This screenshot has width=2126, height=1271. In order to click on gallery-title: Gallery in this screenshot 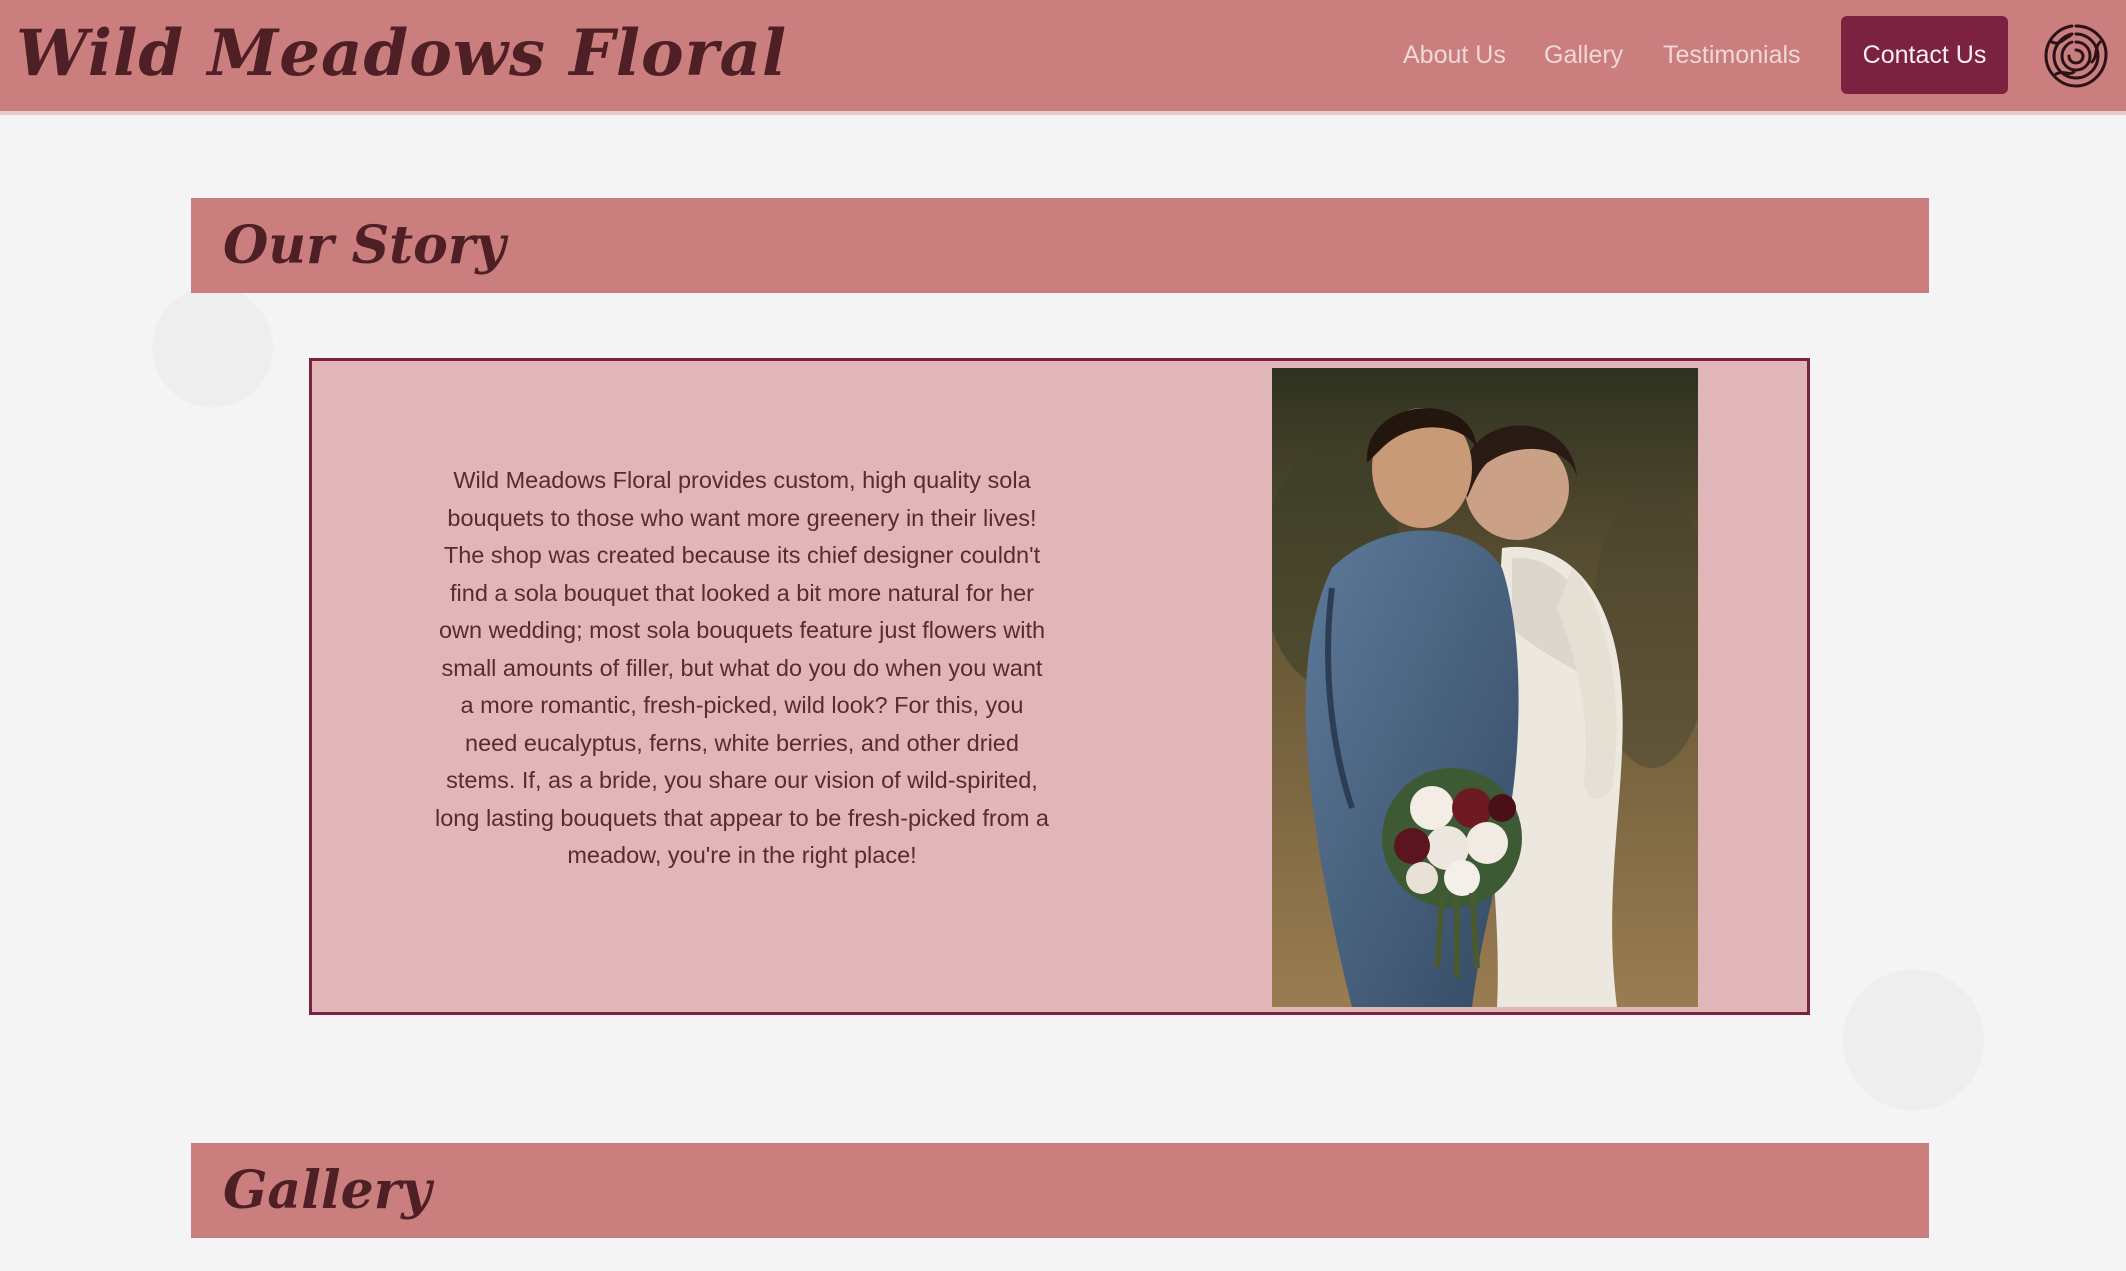, I will do `click(327, 1190)`.